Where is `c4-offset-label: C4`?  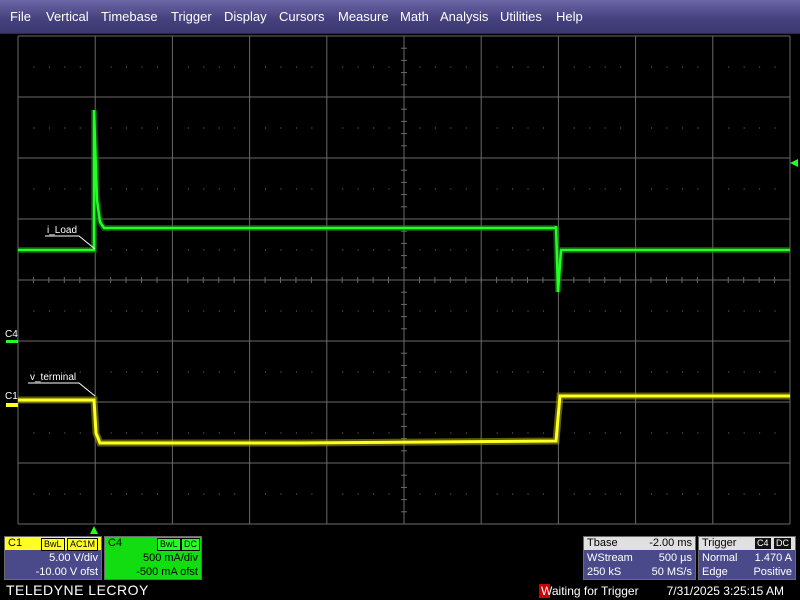 c4-offset-label: C4 is located at coordinates (11, 334).